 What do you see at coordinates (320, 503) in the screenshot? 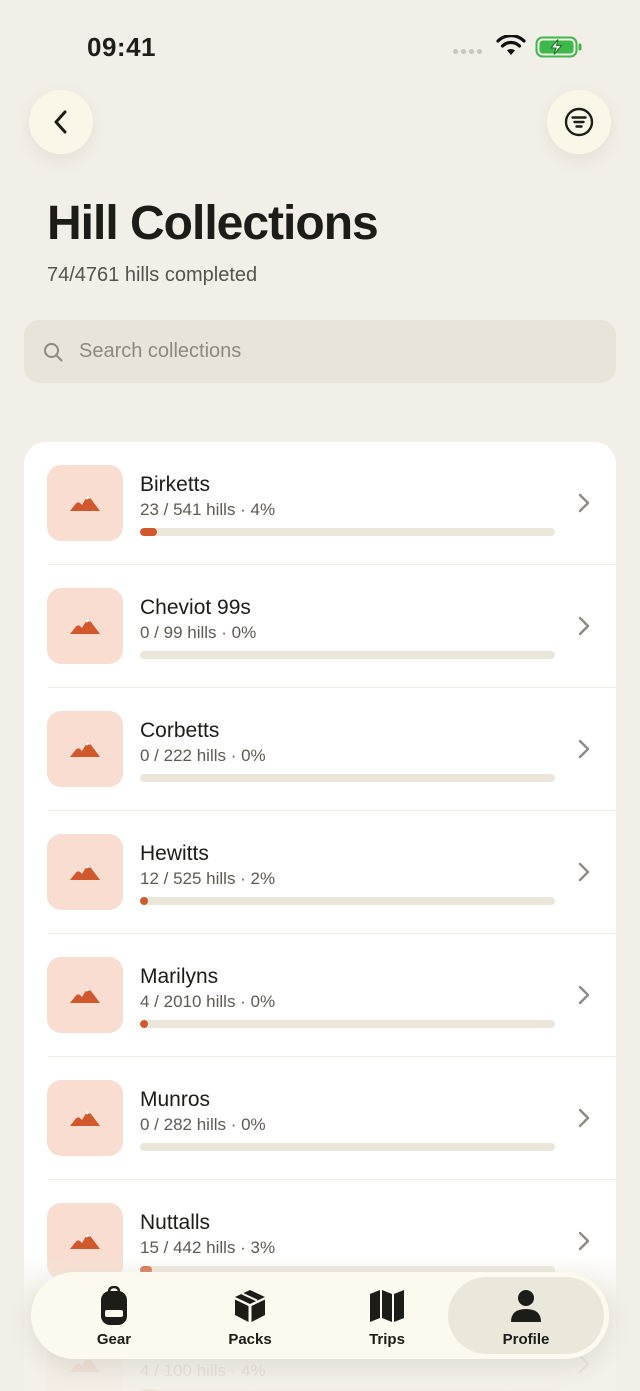
I see `collection-row: Birketts 23 / 541 hills · 4%` at bounding box center [320, 503].